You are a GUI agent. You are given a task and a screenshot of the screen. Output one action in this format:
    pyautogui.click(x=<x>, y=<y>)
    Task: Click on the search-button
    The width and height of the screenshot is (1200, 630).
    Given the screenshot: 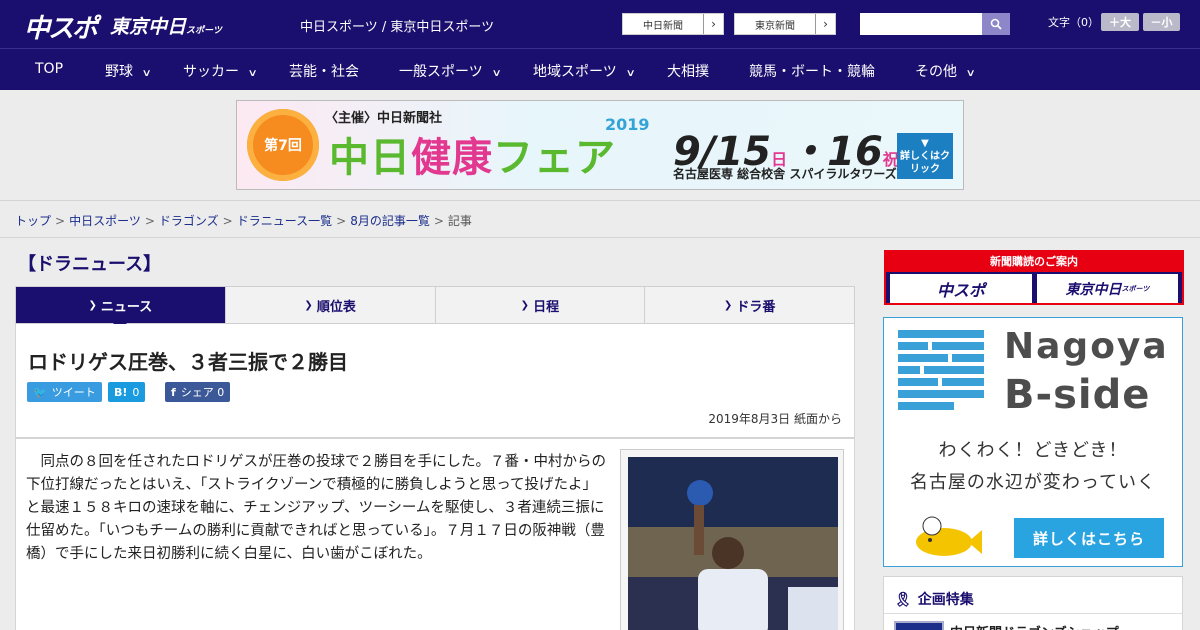 What is the action you would take?
    pyautogui.click(x=996, y=24)
    